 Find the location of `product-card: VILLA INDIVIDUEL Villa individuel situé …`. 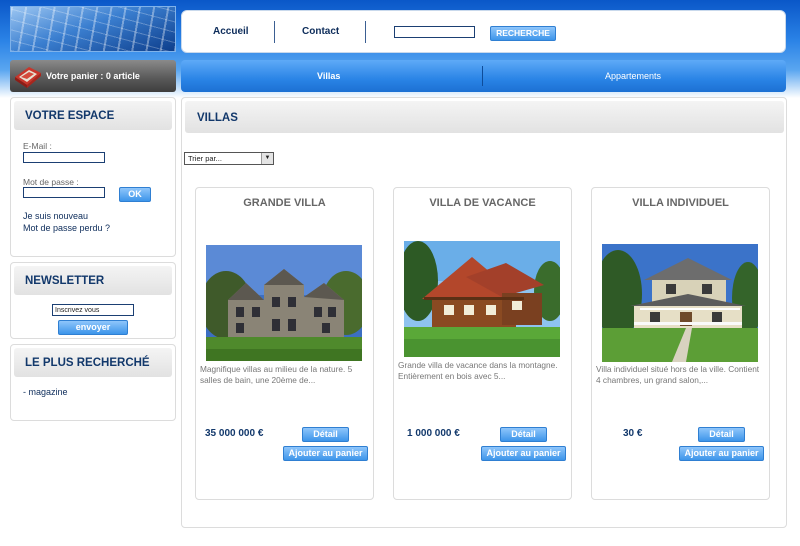

product-card: VILLA INDIVIDUEL Villa individuel situé … is located at coordinates (680, 343).